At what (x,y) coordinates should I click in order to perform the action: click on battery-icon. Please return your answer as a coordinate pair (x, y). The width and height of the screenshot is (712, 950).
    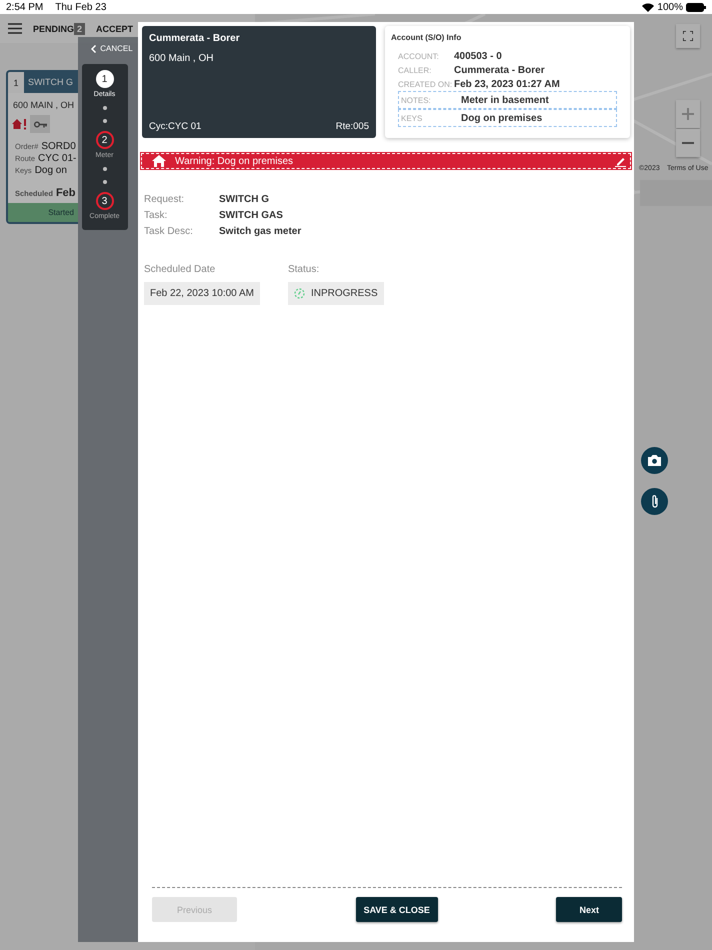
    Looking at the image, I should click on (696, 7).